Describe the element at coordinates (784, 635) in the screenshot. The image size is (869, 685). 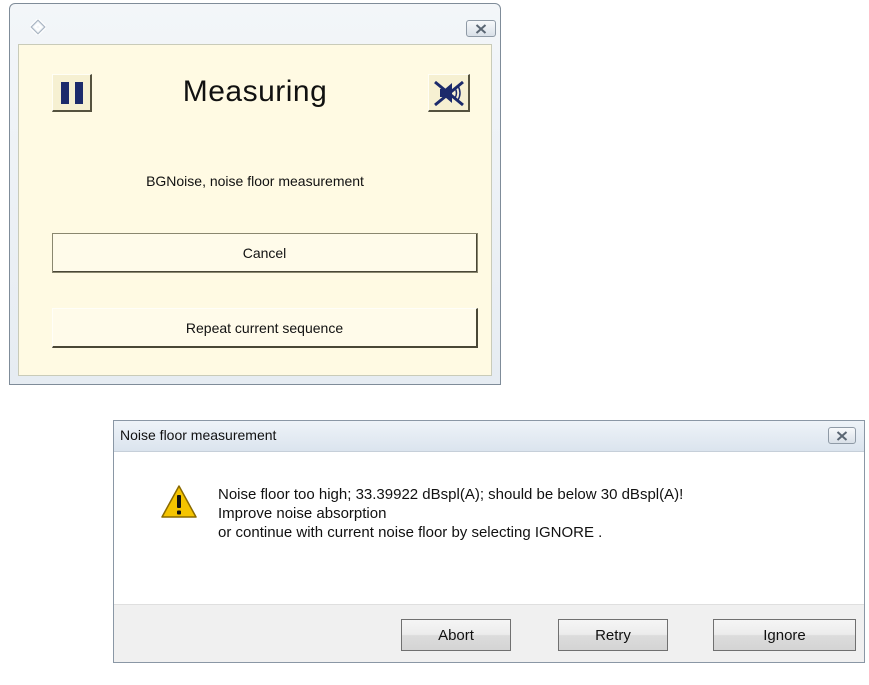
I see `ignore-button: Ignore` at that location.